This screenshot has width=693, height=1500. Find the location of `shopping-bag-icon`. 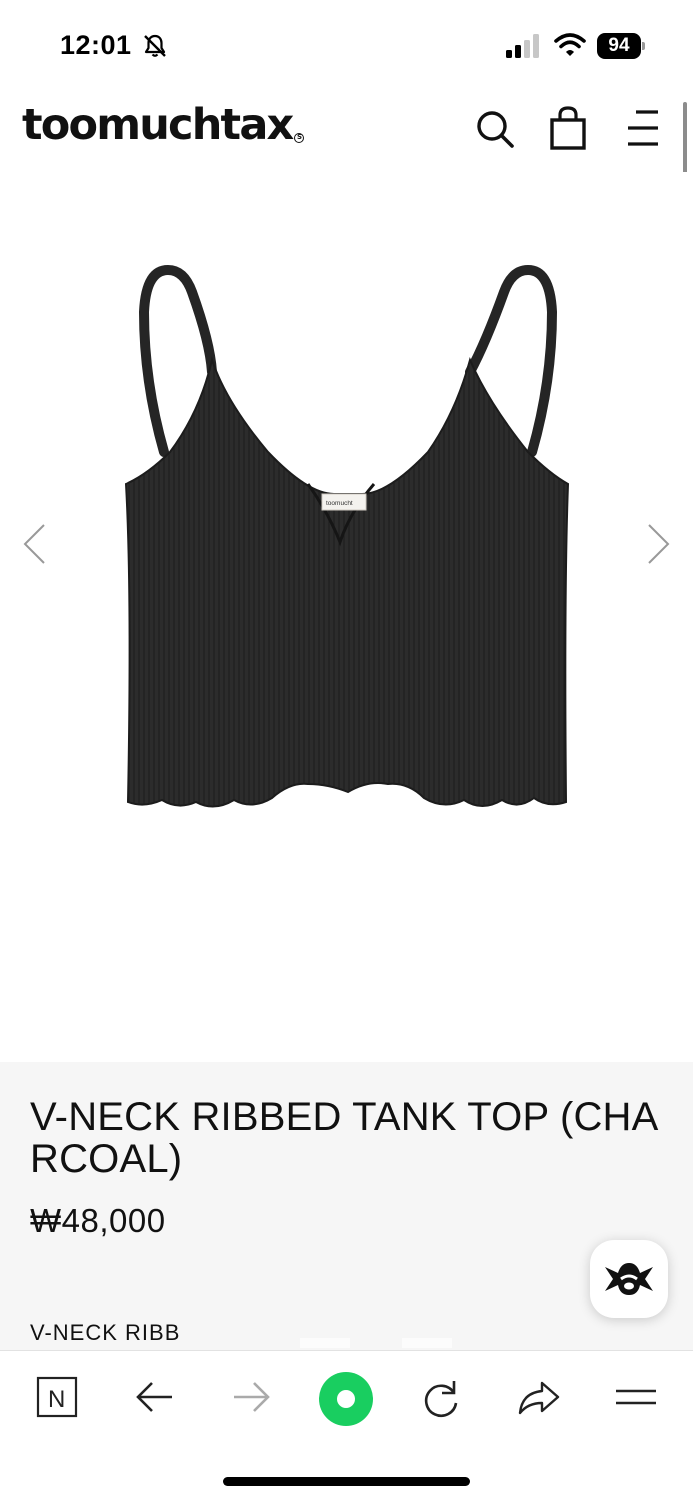

shopping-bag-icon is located at coordinates (568, 128).